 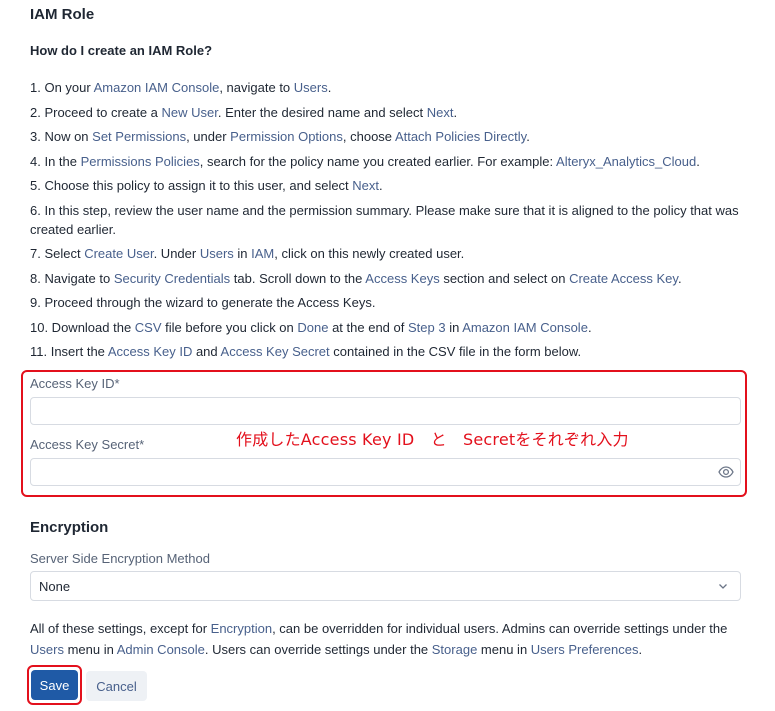 I want to click on text-segment: and, so click(x=206, y=351).